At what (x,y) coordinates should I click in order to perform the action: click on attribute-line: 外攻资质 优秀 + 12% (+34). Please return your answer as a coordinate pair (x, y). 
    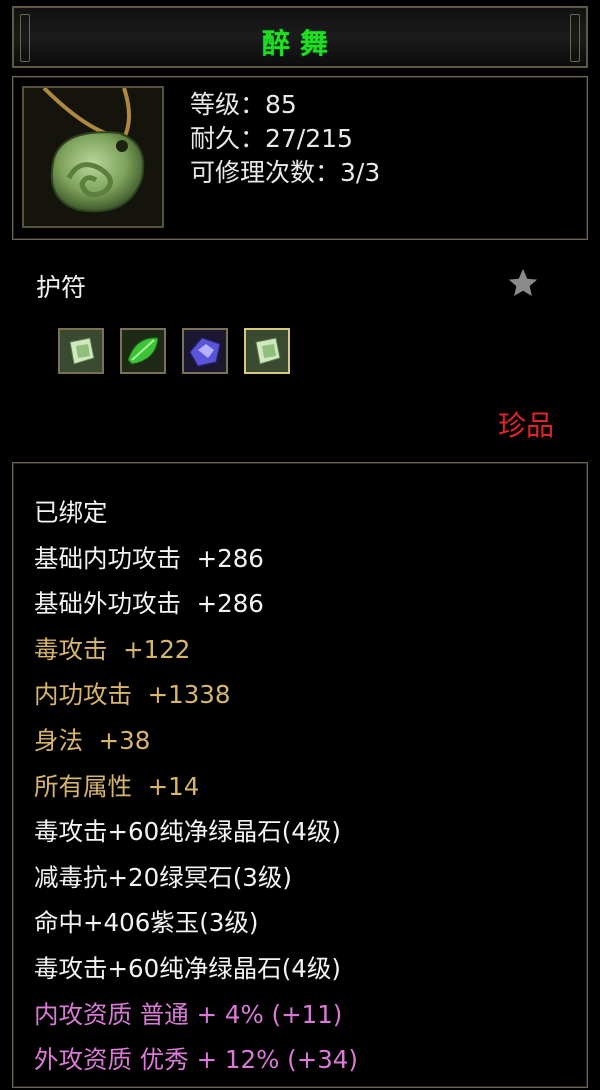
    Looking at the image, I should click on (196, 1060).